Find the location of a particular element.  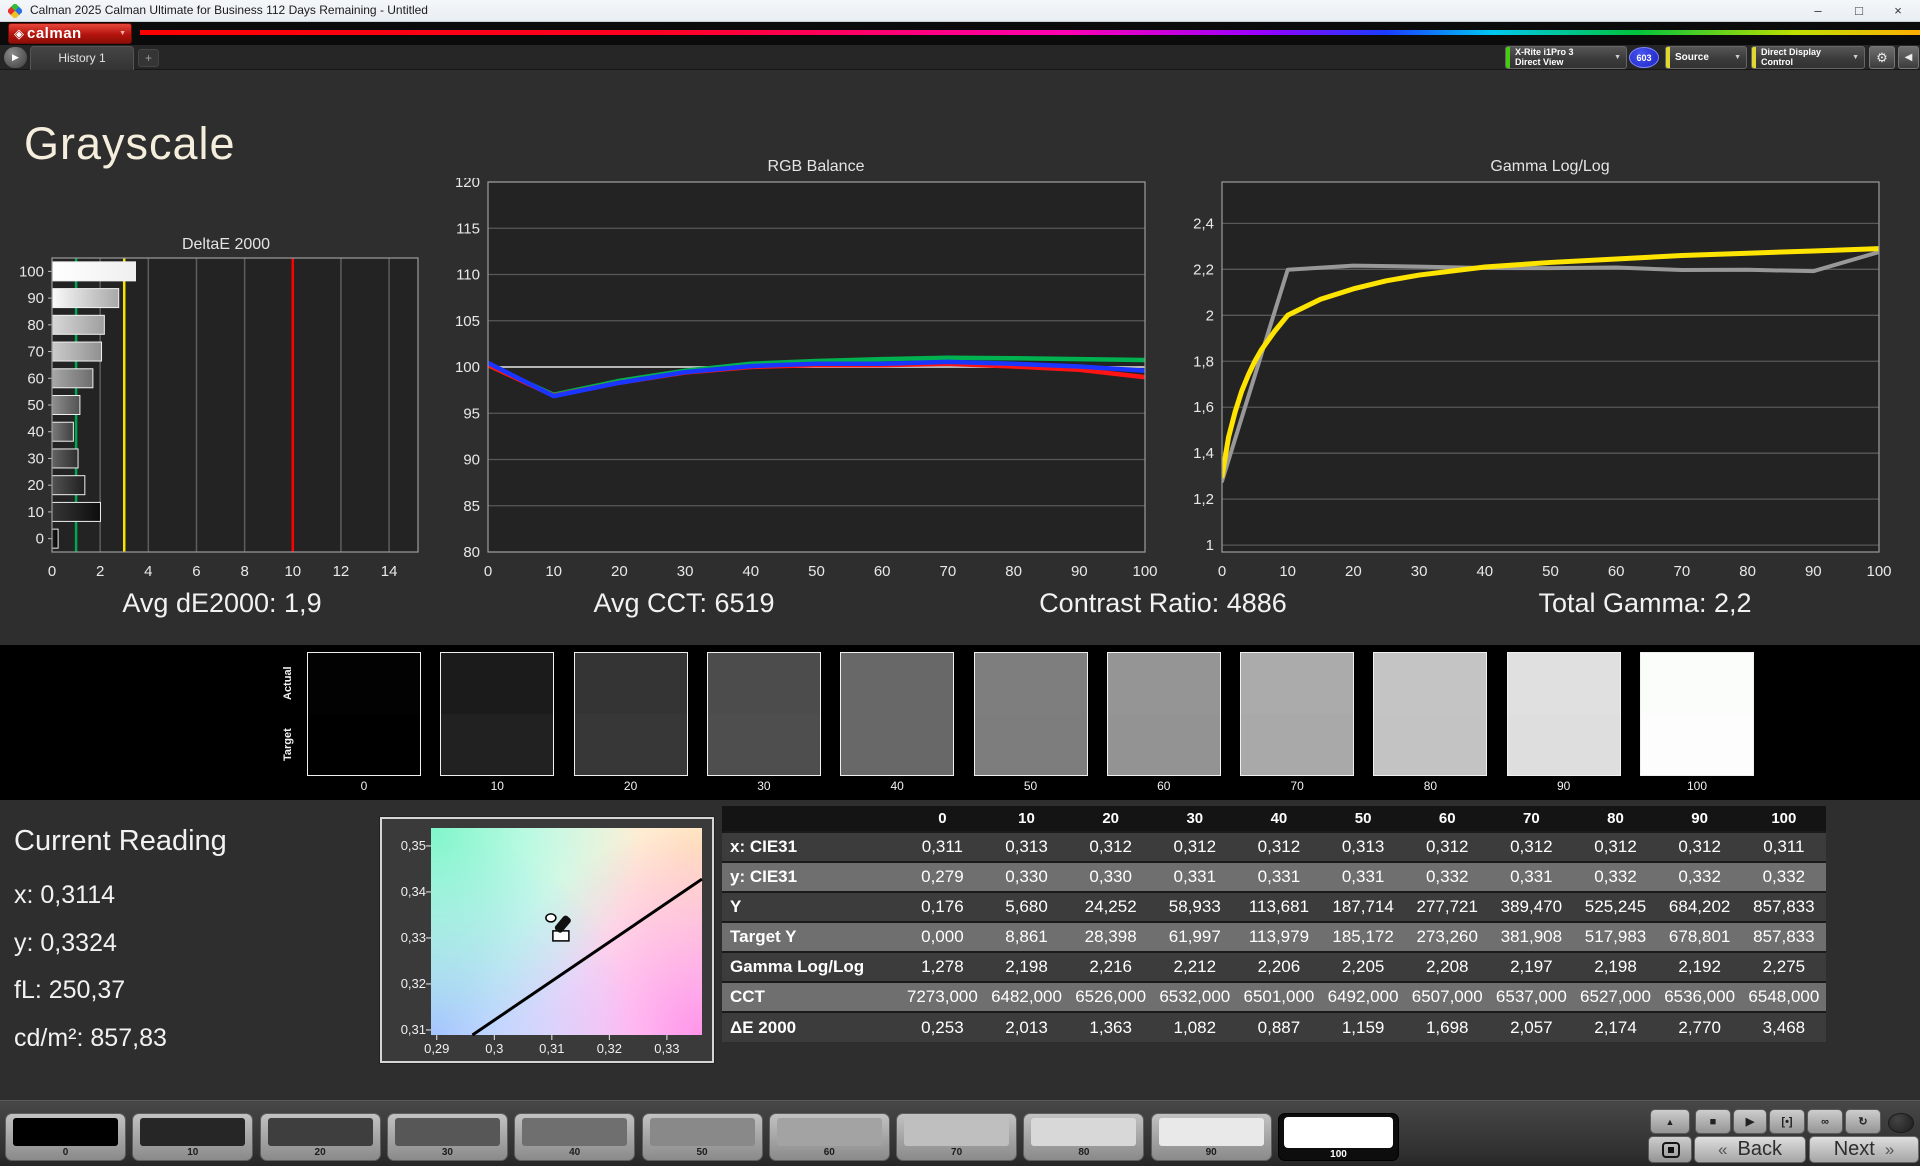

page-title: Grayscale is located at coordinates (130, 143).